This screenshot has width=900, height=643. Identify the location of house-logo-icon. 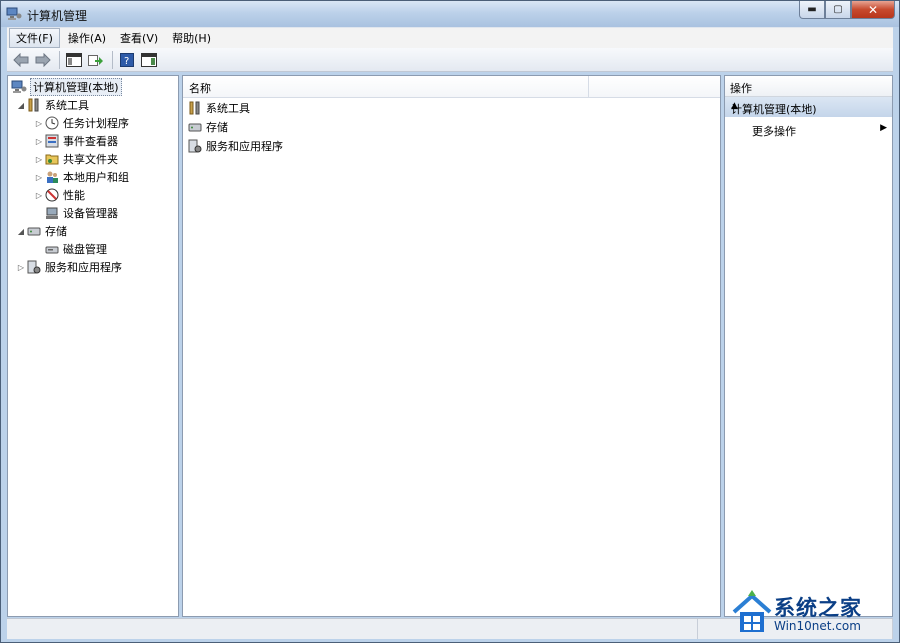
(752, 611).